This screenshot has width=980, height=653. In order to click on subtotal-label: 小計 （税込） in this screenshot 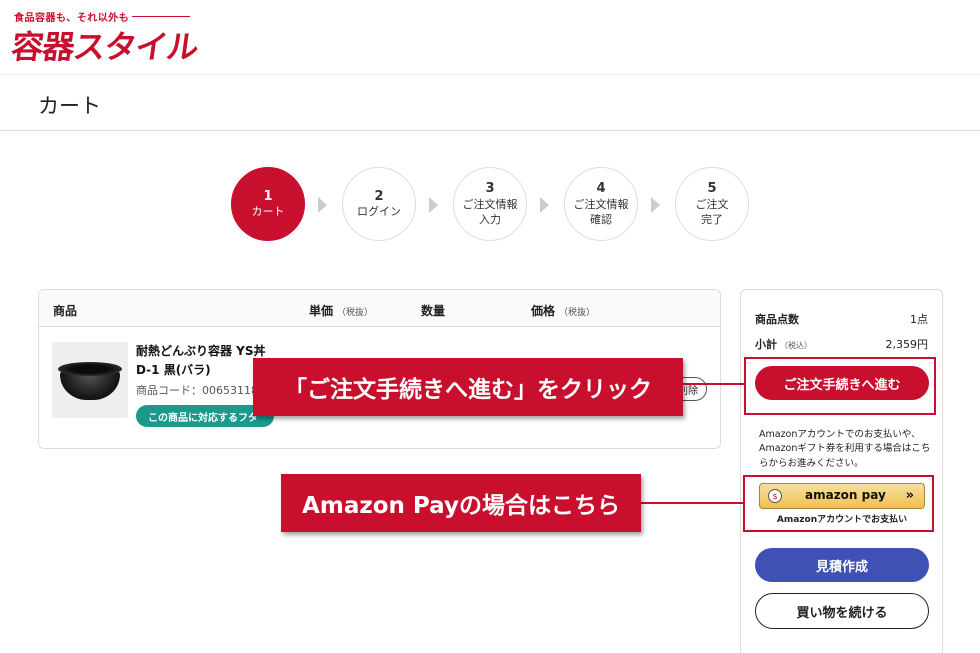, I will do `click(783, 344)`.